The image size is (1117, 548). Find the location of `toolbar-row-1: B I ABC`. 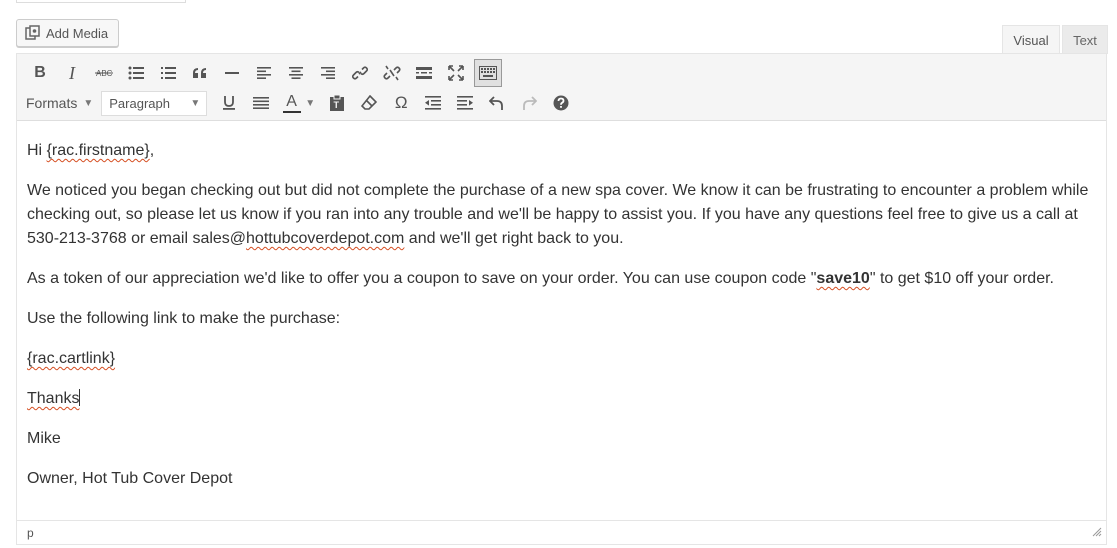

toolbar-row-1: B I ABC is located at coordinates (266, 73).